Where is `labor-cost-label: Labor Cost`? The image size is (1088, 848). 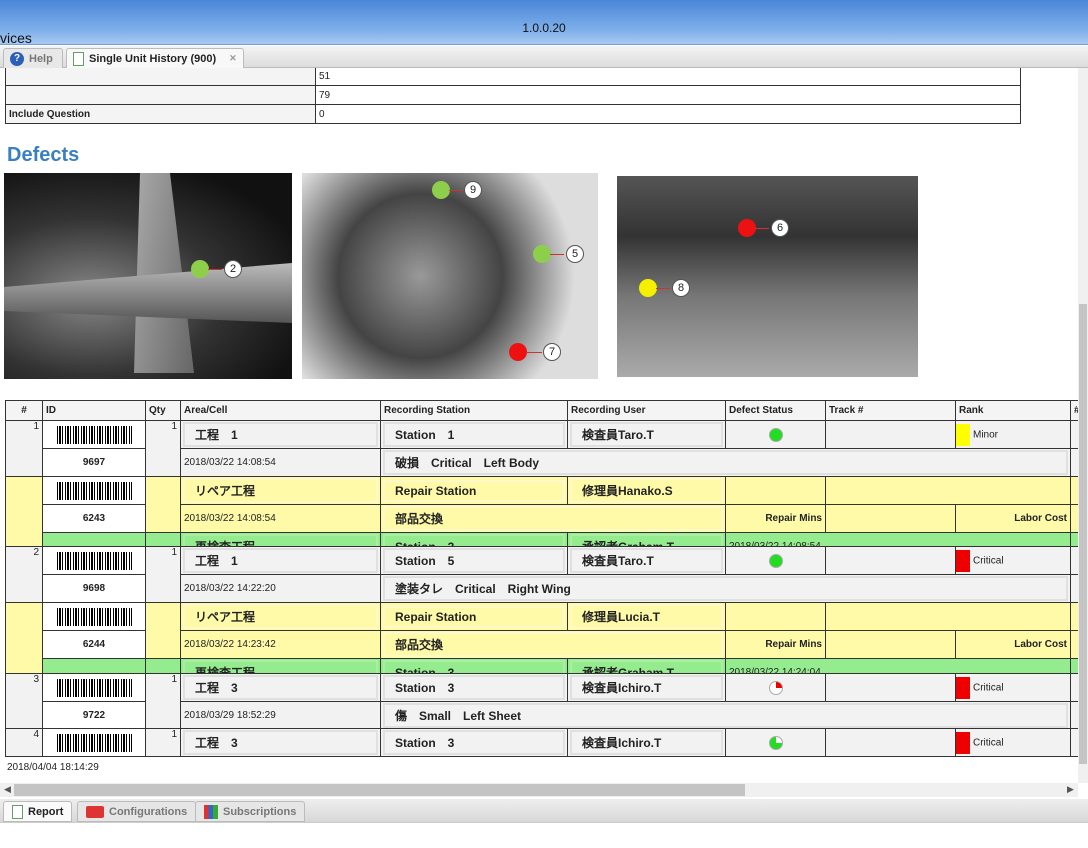 labor-cost-label: Labor Cost is located at coordinates (1013, 518).